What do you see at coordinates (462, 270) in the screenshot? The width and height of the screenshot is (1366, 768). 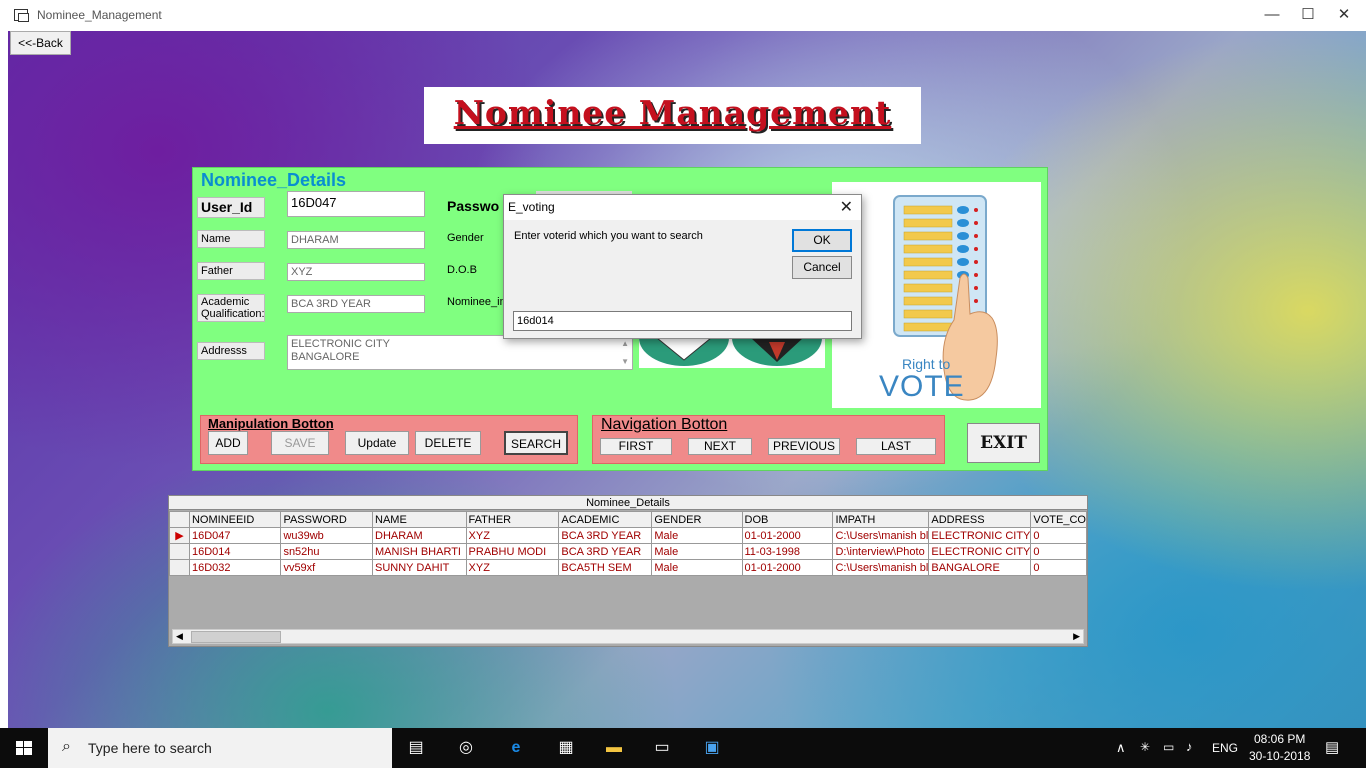 I see `dob-label: D.O.B` at bounding box center [462, 270].